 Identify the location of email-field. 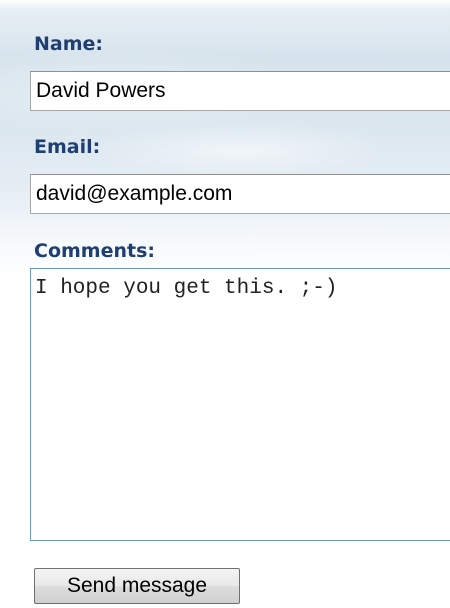
(240, 194).